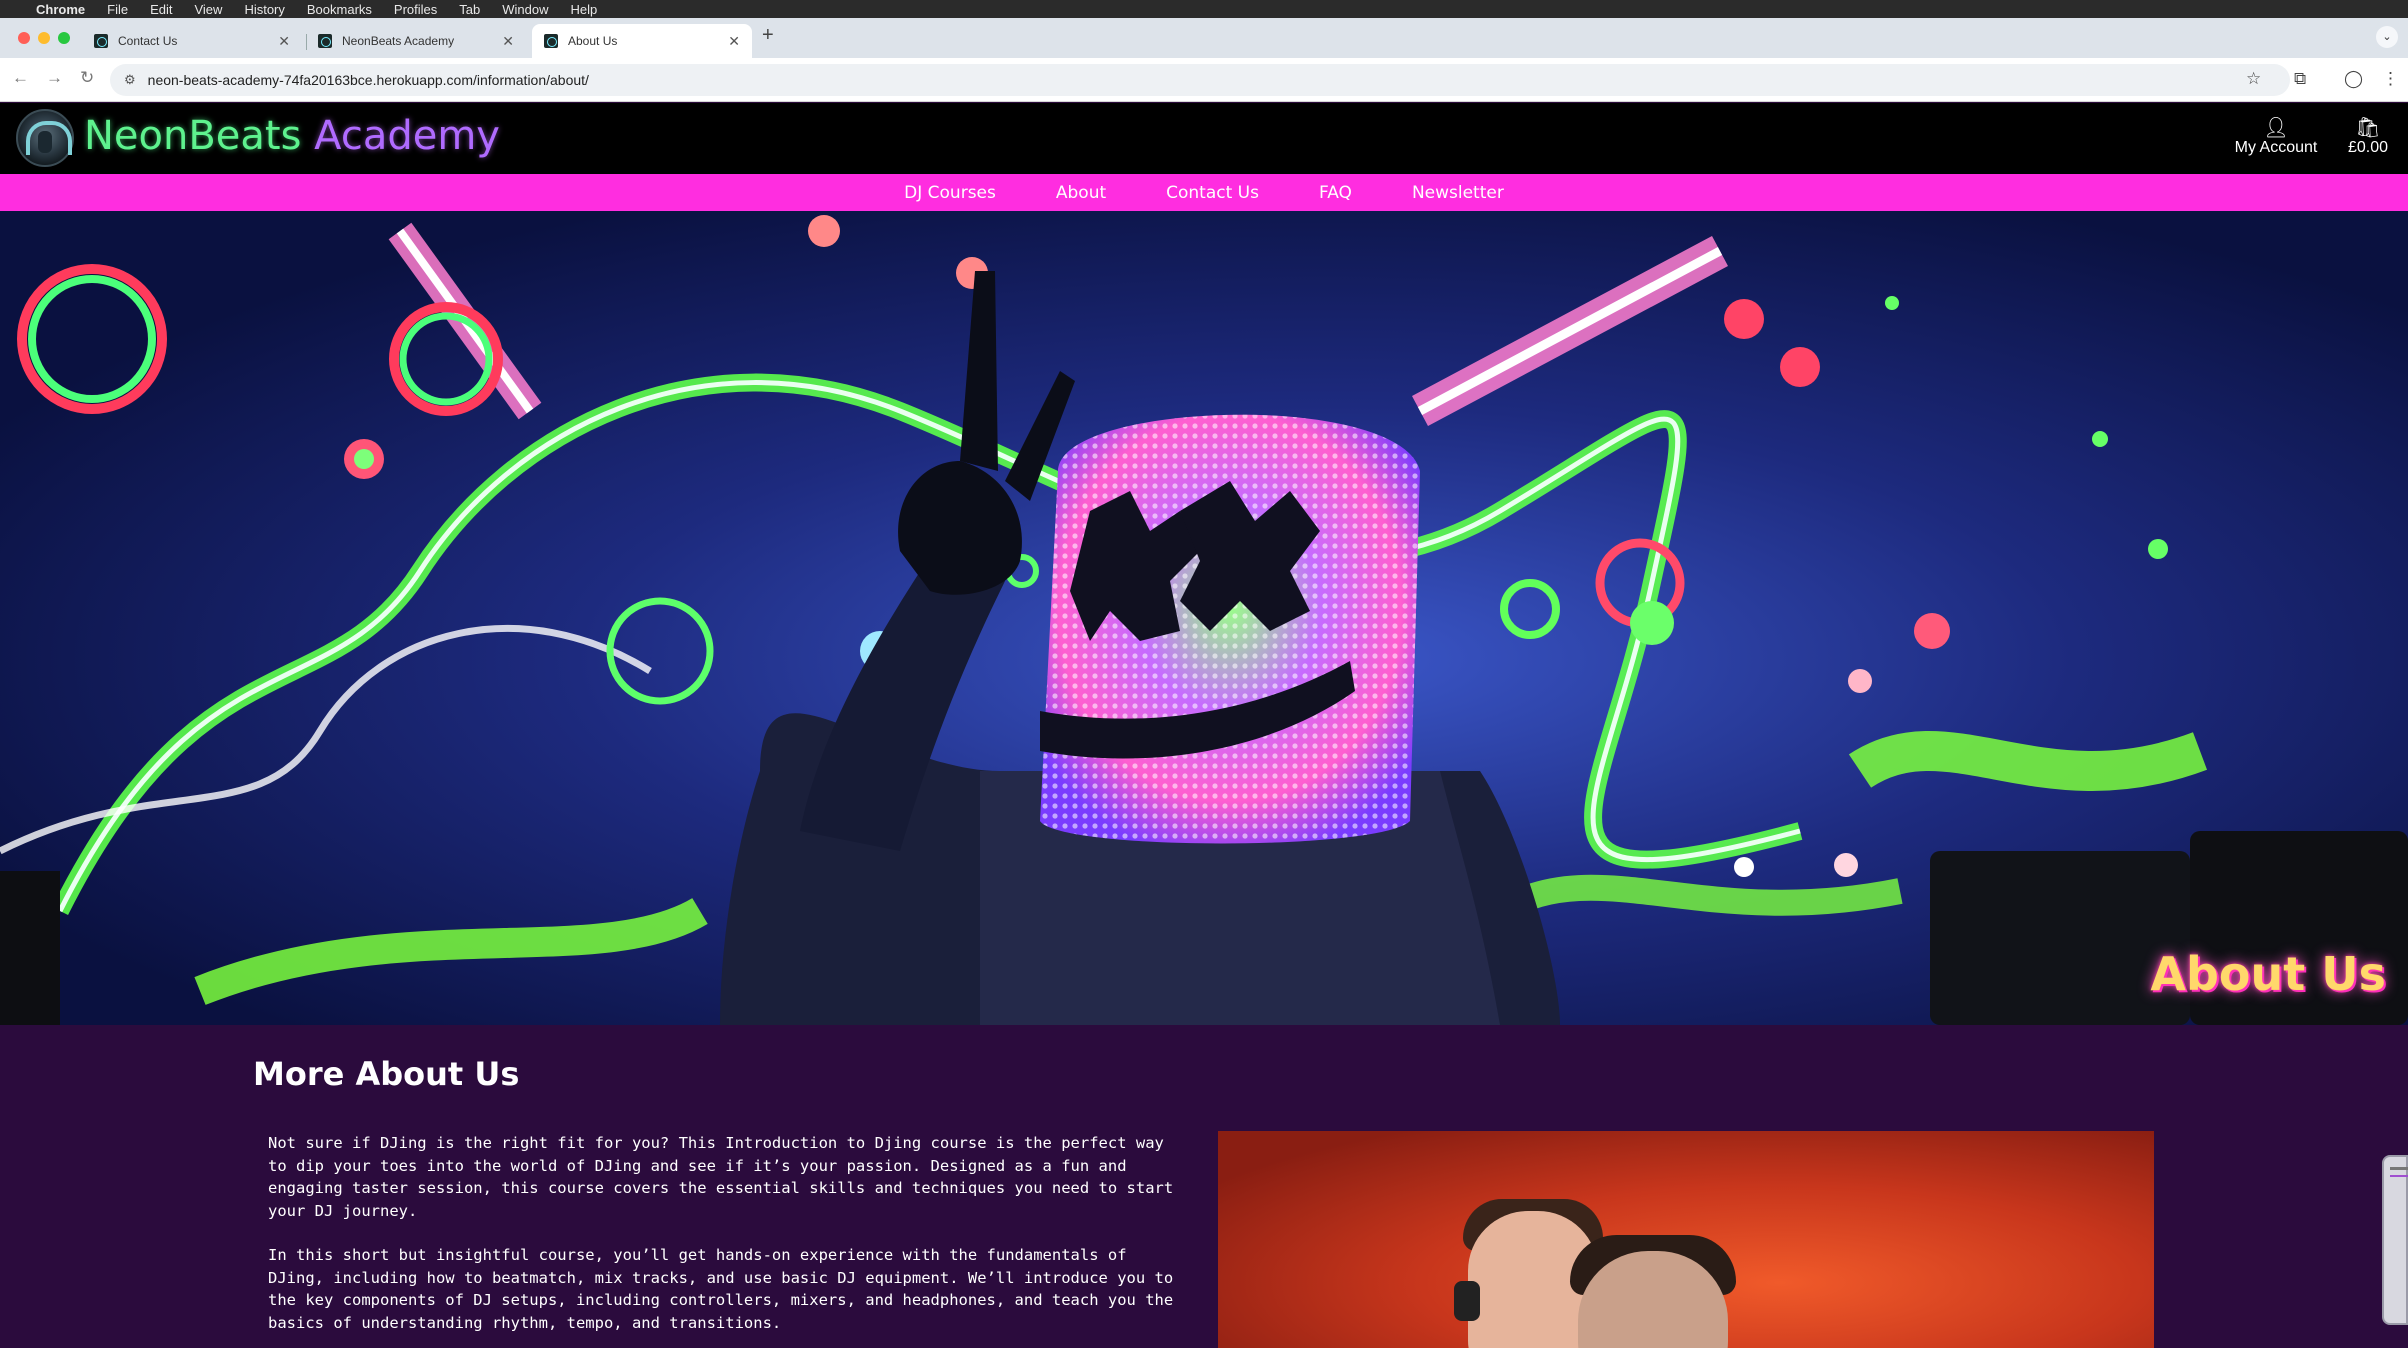 This screenshot has height=1348, width=2408. Describe the element at coordinates (2368, 147) in the screenshot. I see `cart-total: £0.00` at that location.